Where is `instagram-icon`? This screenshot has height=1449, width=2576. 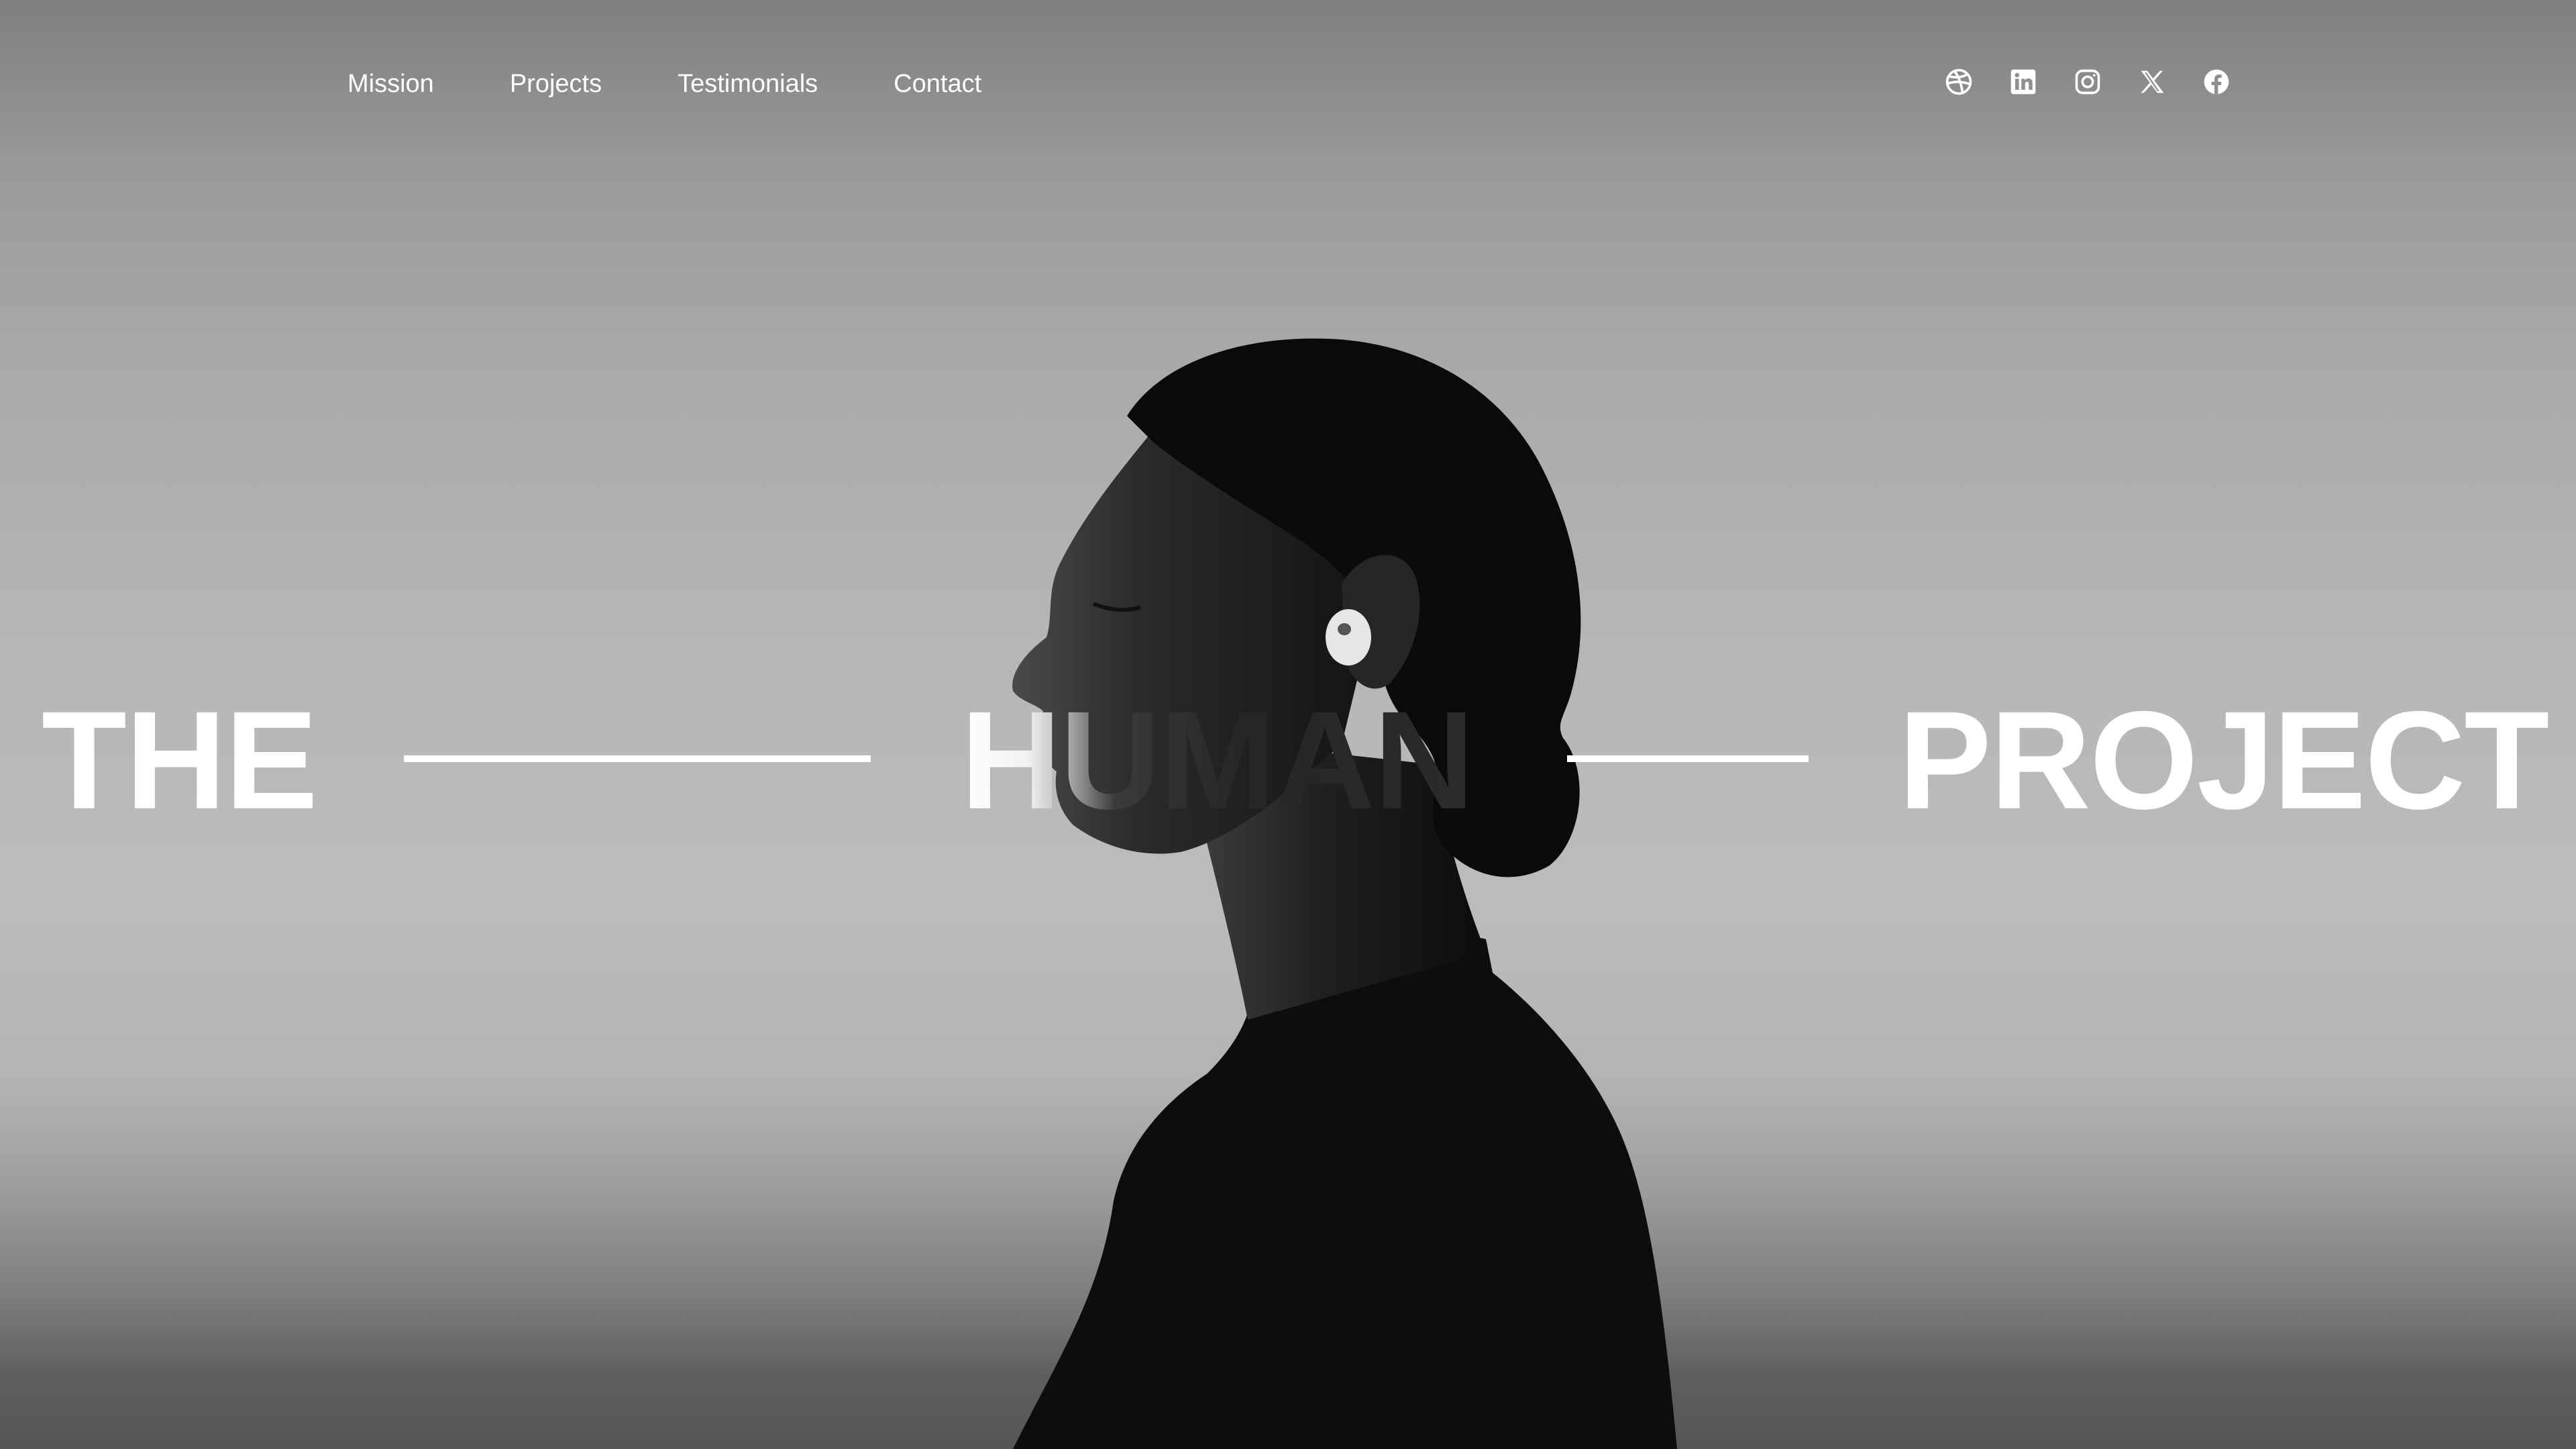 instagram-icon is located at coordinates (2087, 82).